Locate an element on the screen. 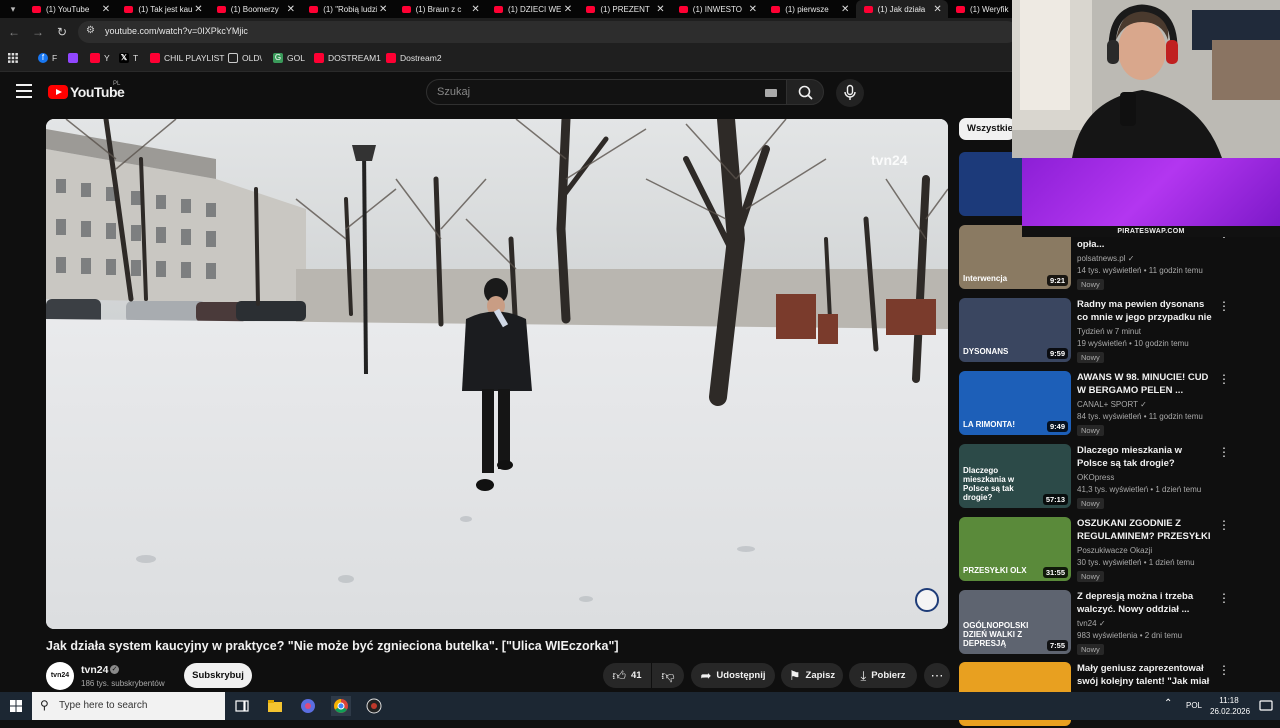  tab-search-icon: ▾ is located at coordinates (13, 9).